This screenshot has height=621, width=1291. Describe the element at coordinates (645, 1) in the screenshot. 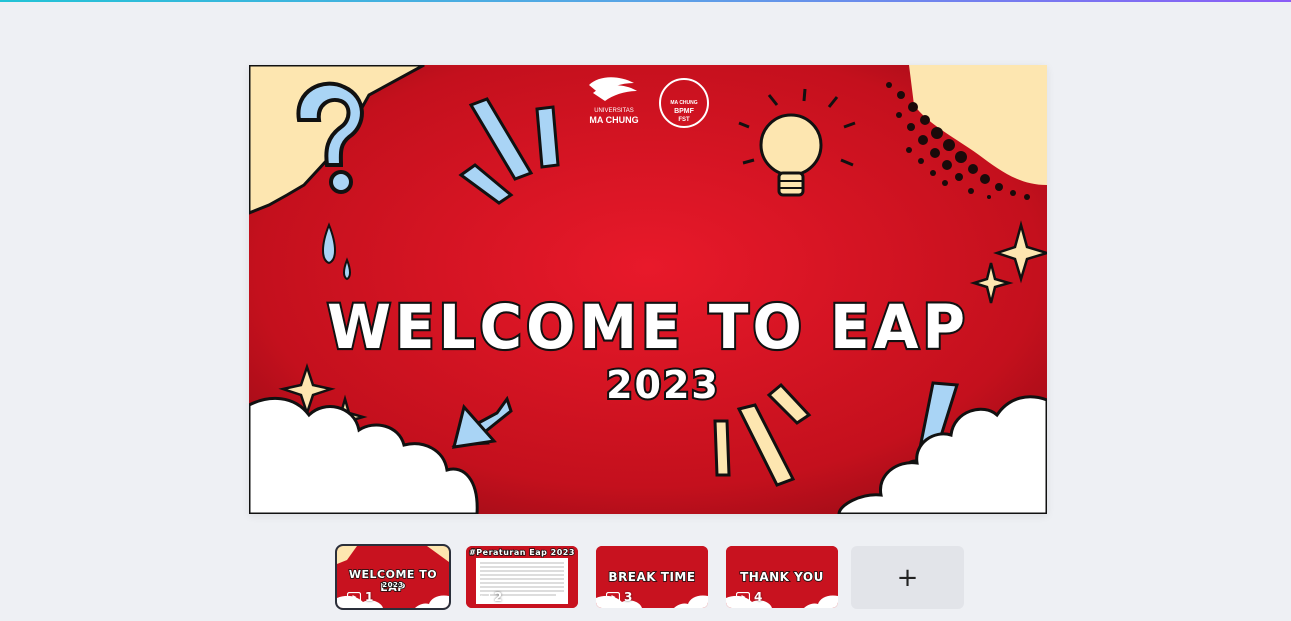

I see `top-accent-bar` at that location.